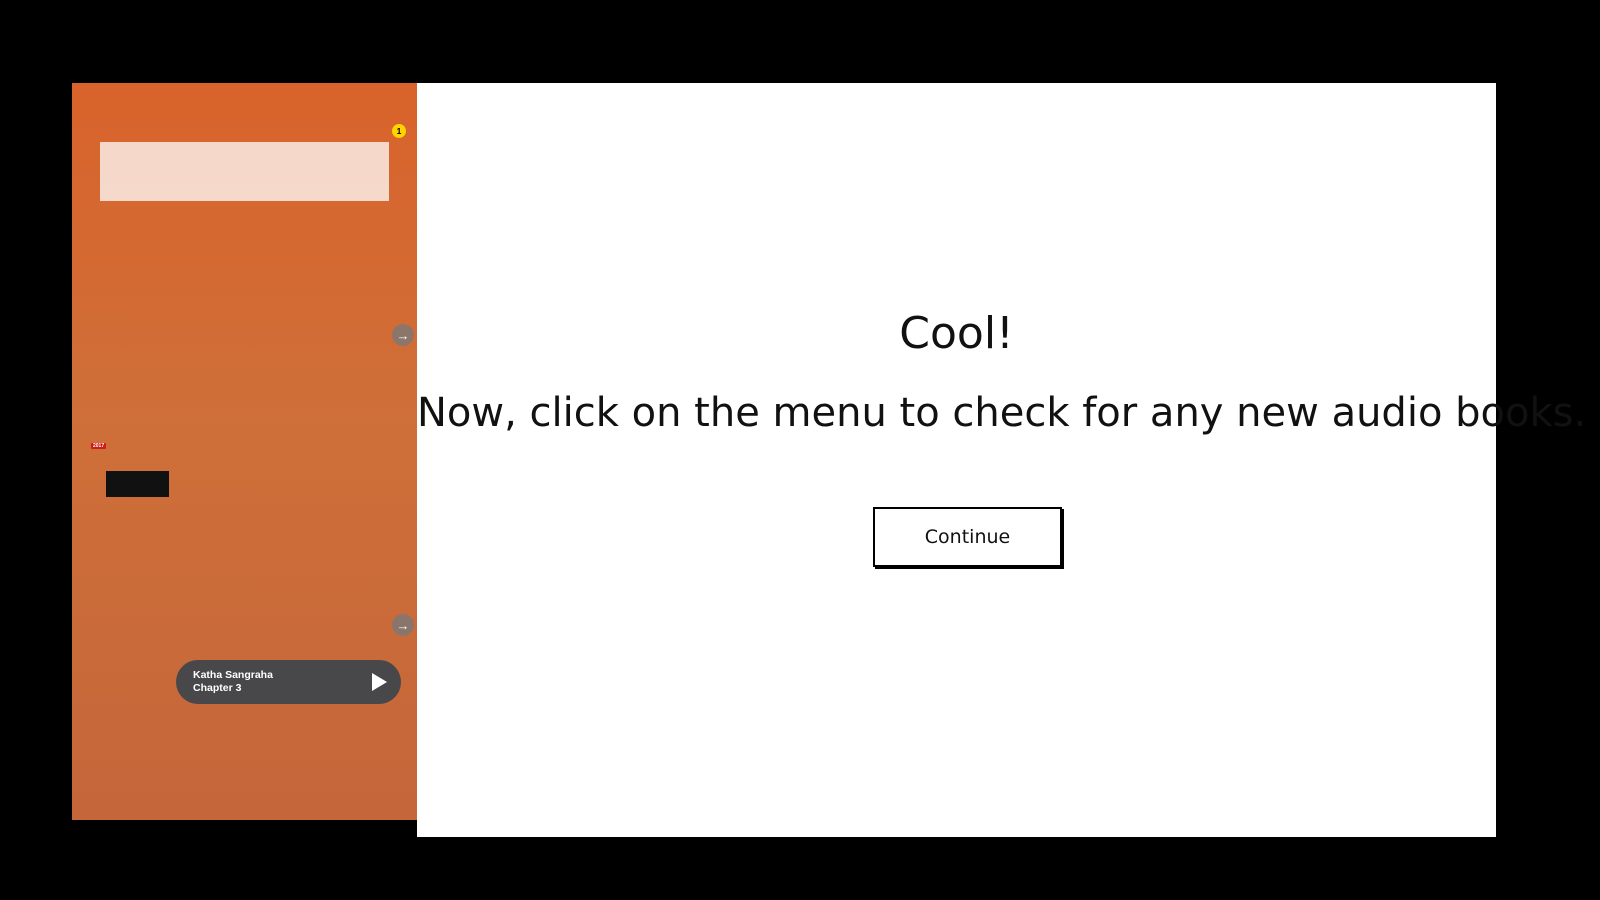 This screenshot has height=900, width=1600. Describe the element at coordinates (379, 682) in the screenshot. I see `play-icon` at that location.